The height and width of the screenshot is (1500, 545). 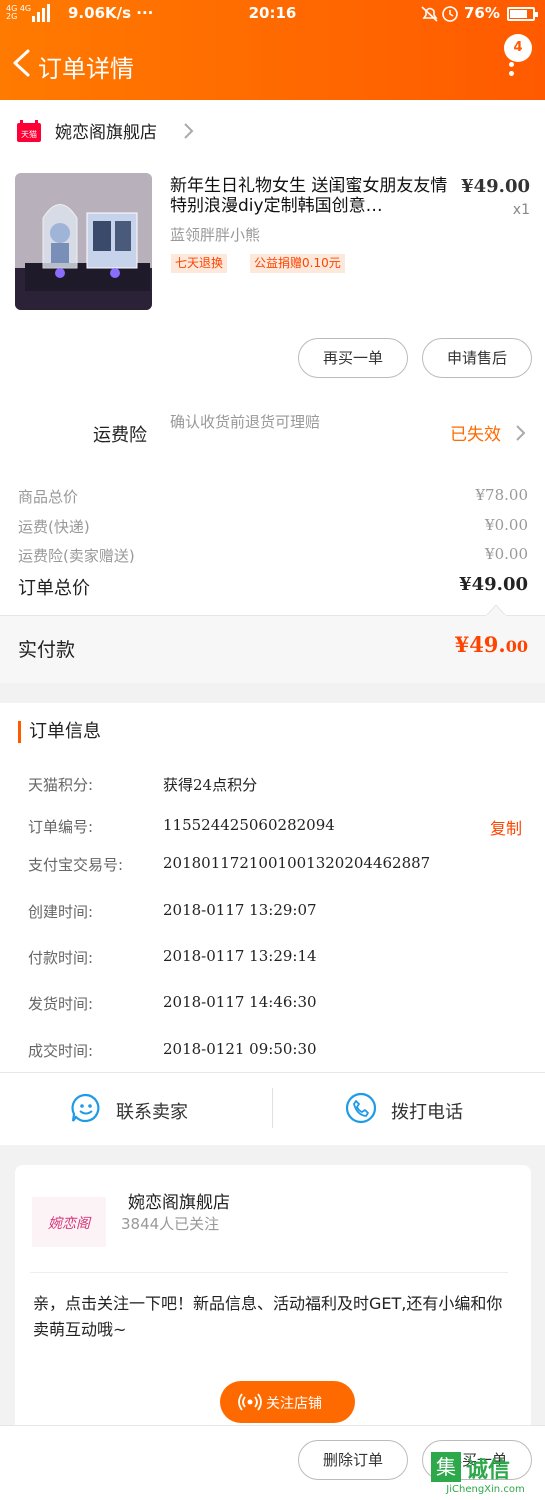 I want to click on page-title: 订单详情, so click(x=86, y=69).